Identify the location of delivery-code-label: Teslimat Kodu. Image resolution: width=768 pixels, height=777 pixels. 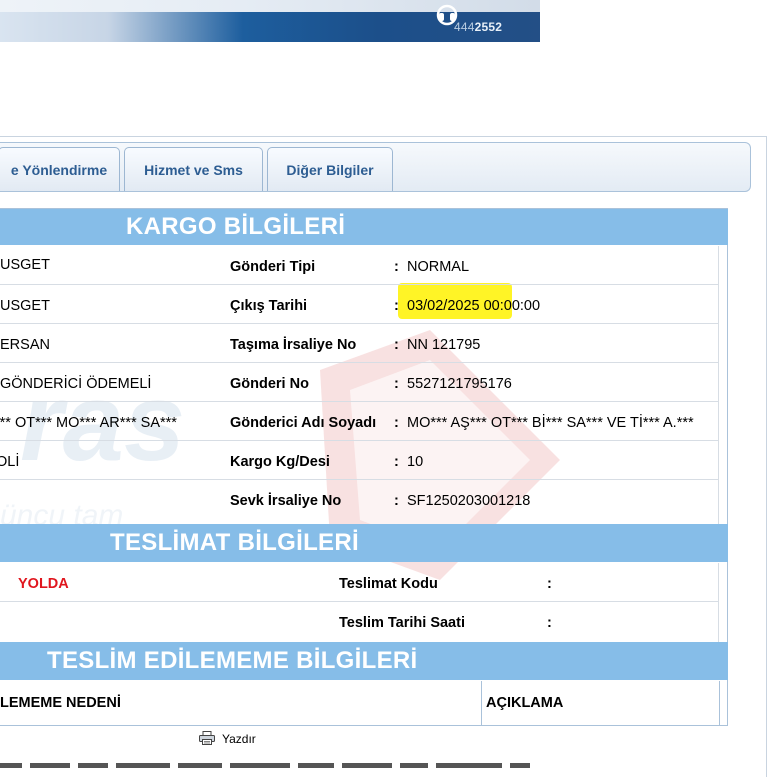
(388, 584).